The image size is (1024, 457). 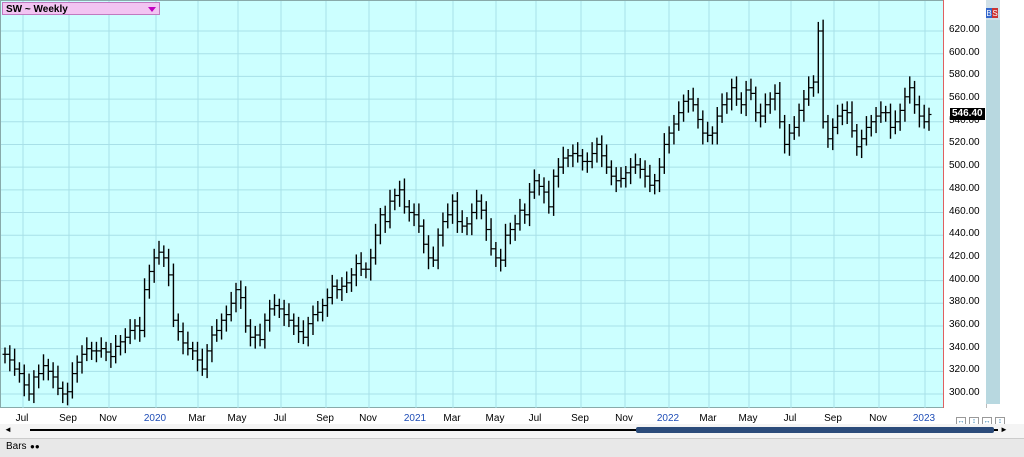 I want to click on bars-style-icon: ●●, so click(x=36, y=447).